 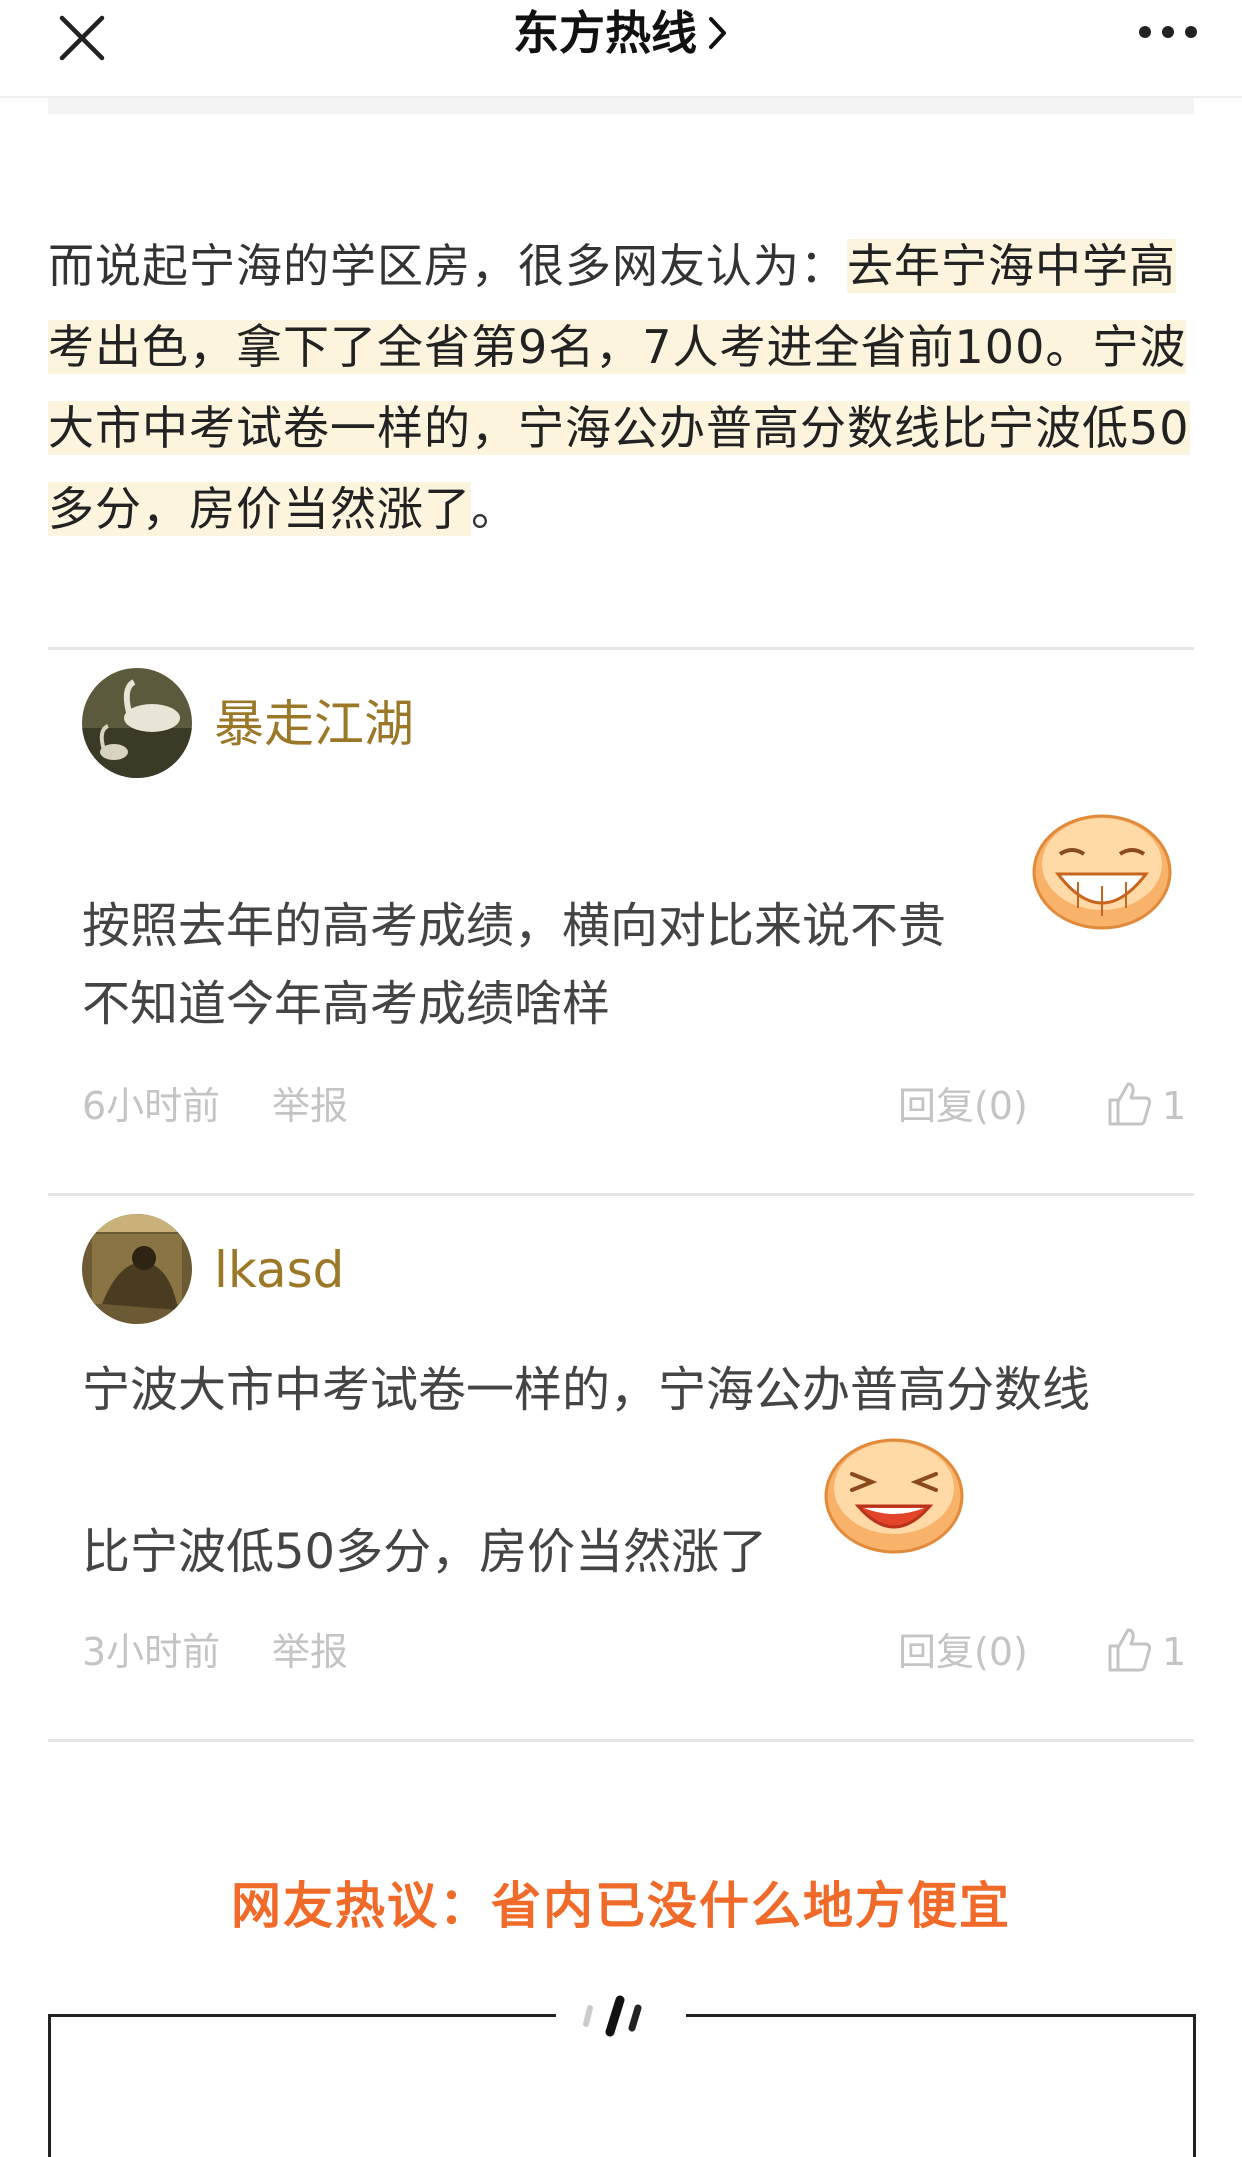 What do you see at coordinates (151, 1652) in the screenshot?
I see `comment-time: 3小时前` at bounding box center [151, 1652].